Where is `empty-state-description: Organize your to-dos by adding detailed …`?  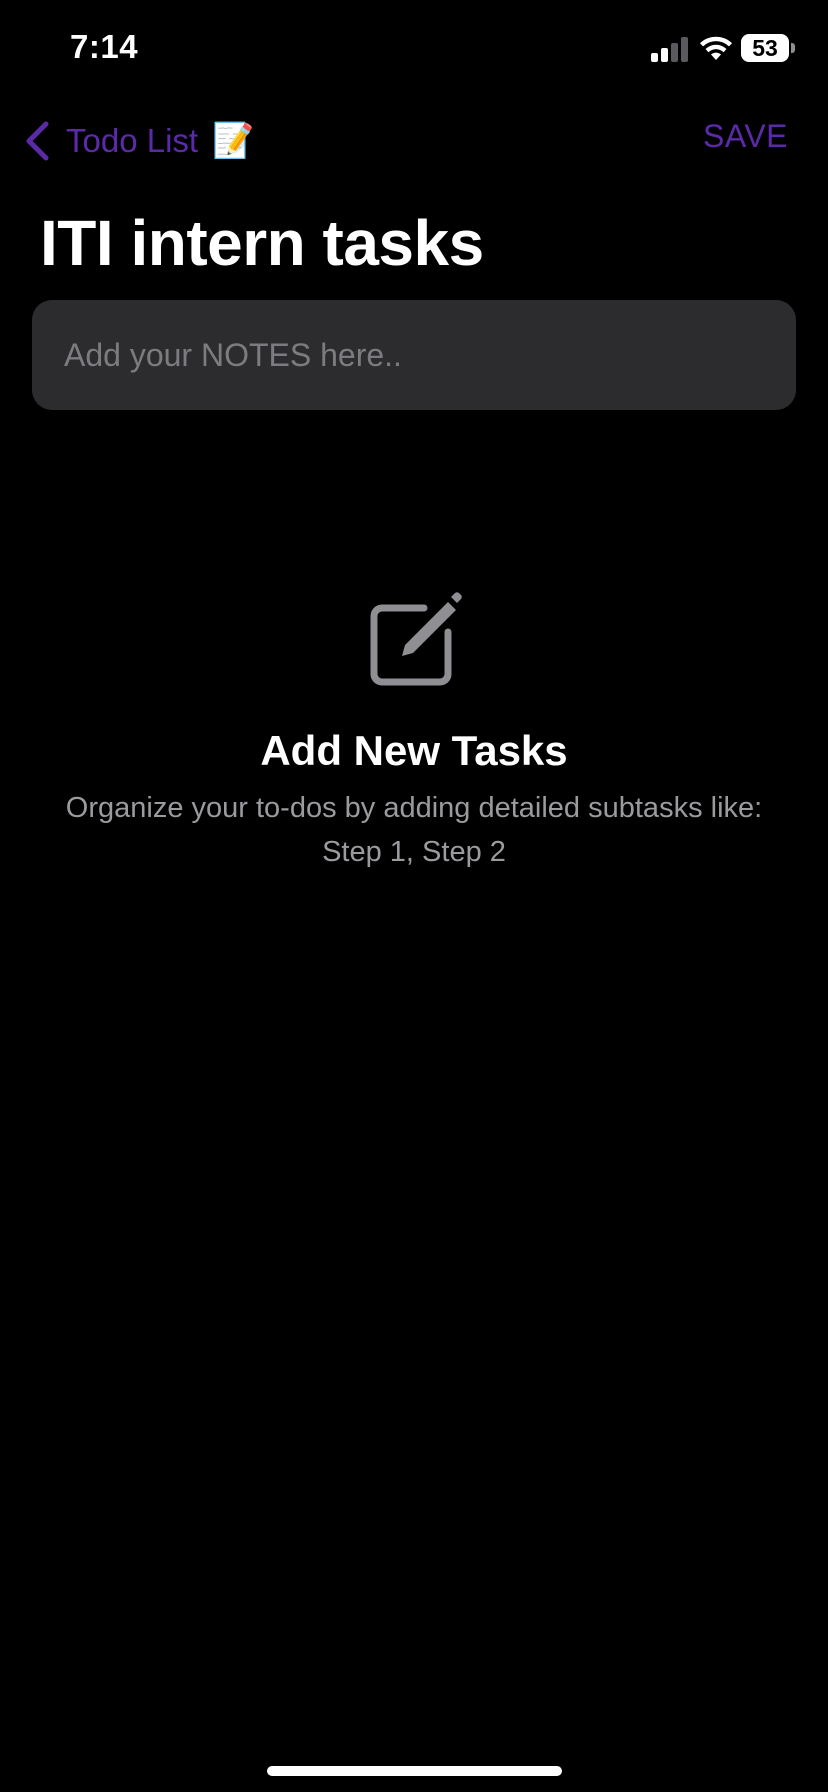 empty-state-description: Organize your to-dos by adding detailed … is located at coordinates (414, 830).